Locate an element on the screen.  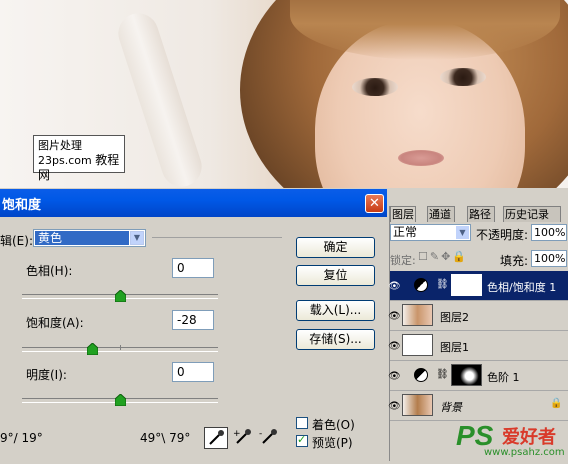
edit-select-value: 黄色 is located at coordinates (82, 238).